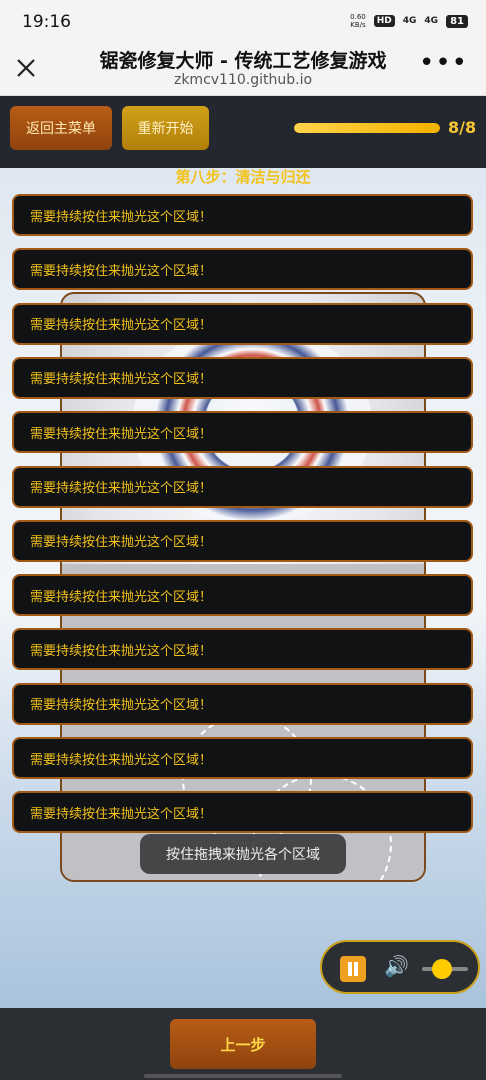 The height and width of the screenshot is (1080, 486). What do you see at coordinates (443, 63) in the screenshot?
I see `more-icon: •••` at bounding box center [443, 63].